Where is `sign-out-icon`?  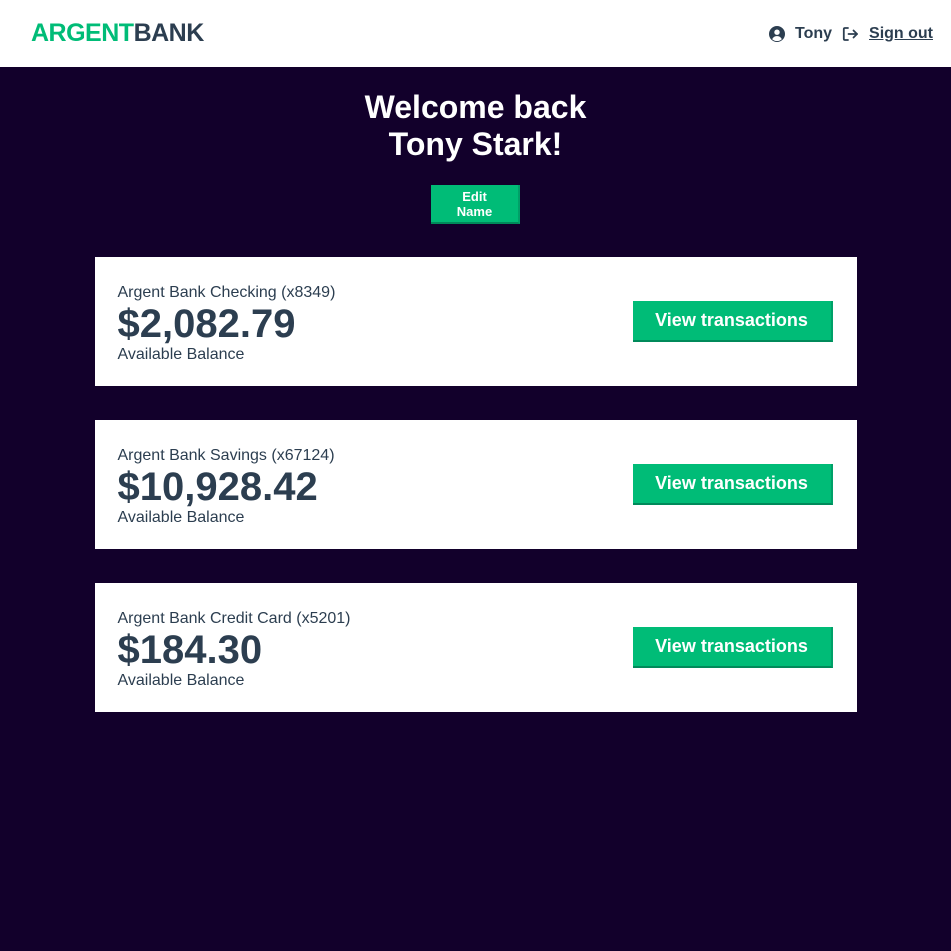 sign-out-icon is located at coordinates (850, 33).